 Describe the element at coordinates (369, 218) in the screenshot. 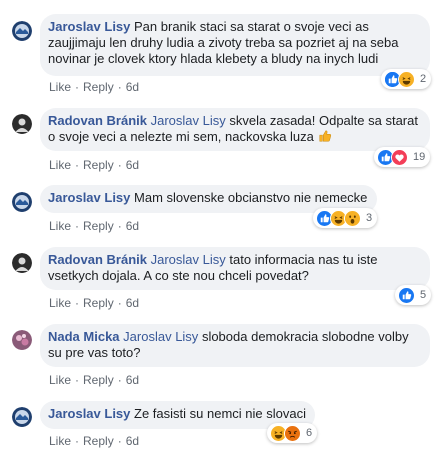

I see `reaction-count: 3` at that location.